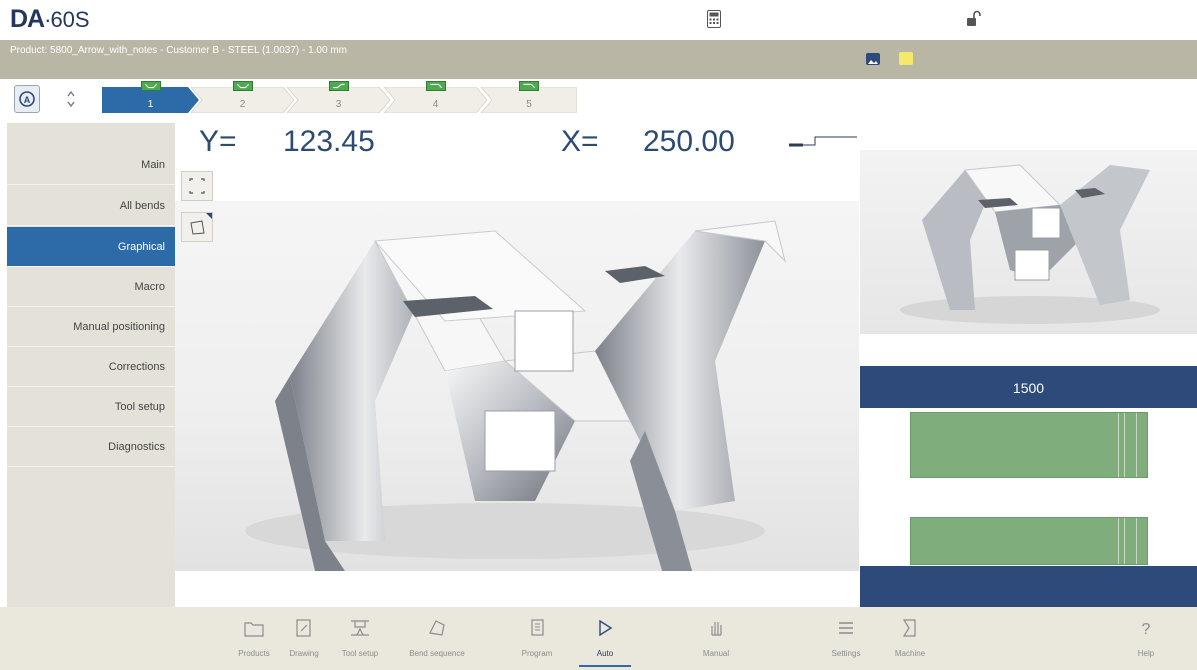 The width and height of the screenshot is (1197, 670). Describe the element at coordinates (91, 327) in the screenshot. I see `menu-item-manual-positioning: Manual positioning` at that location.